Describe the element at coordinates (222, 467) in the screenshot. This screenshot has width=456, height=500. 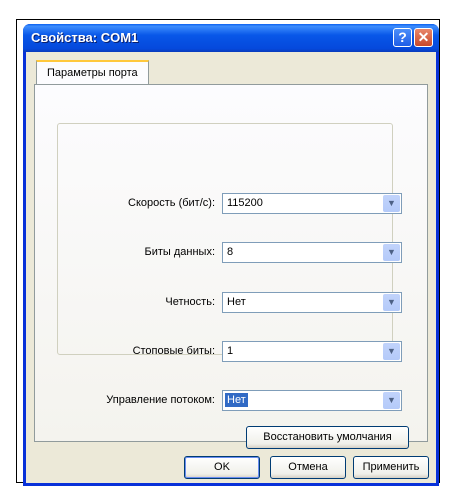
I see `ok-button: OK` at that location.